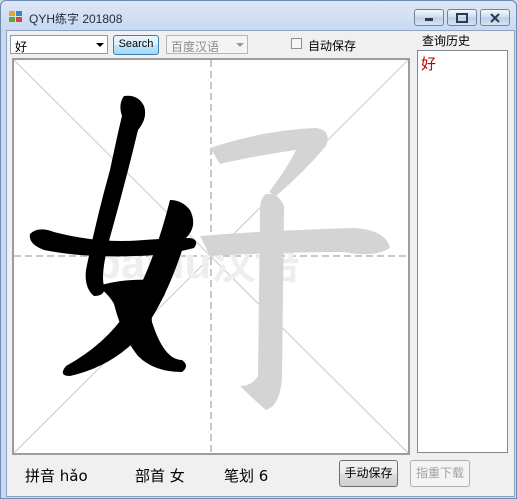  I want to click on close-icon, so click(495, 17).